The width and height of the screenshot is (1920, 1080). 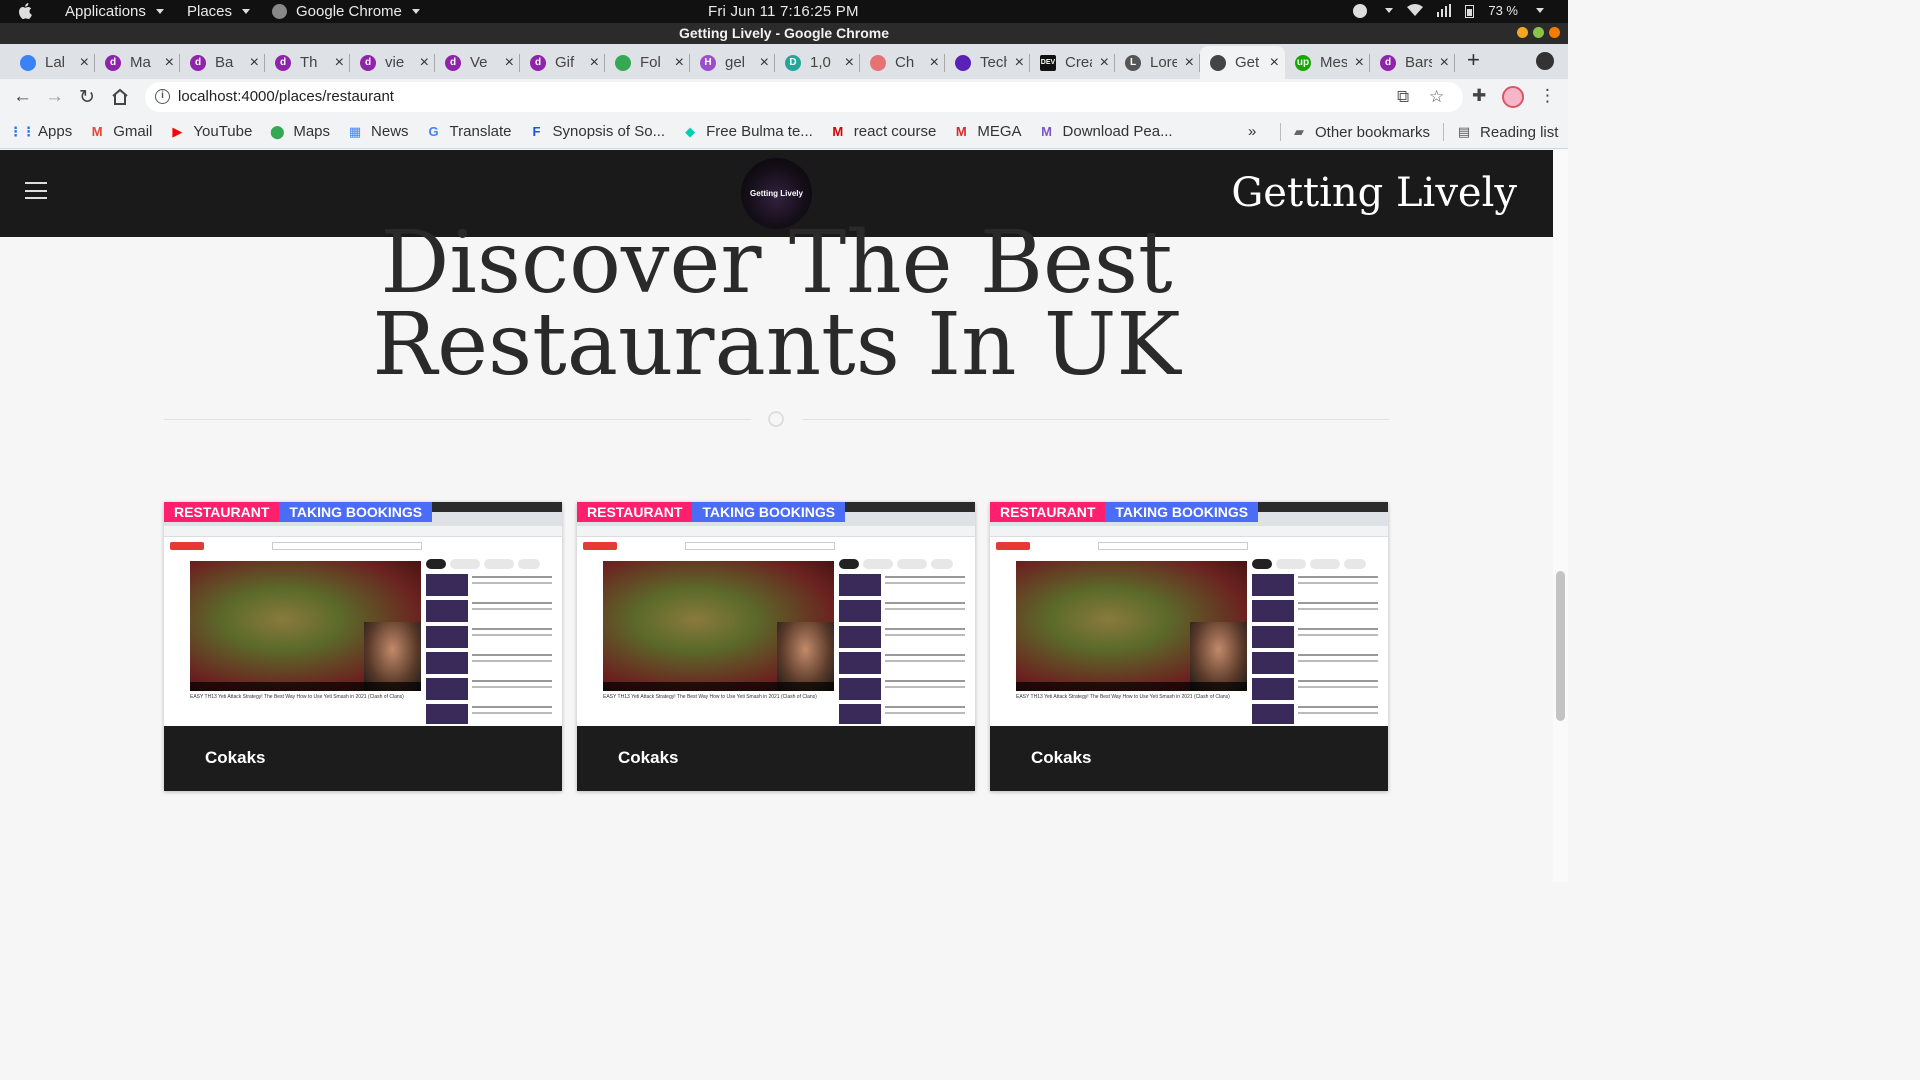 What do you see at coordinates (1444, 10) in the screenshot?
I see `volume-icon` at bounding box center [1444, 10].